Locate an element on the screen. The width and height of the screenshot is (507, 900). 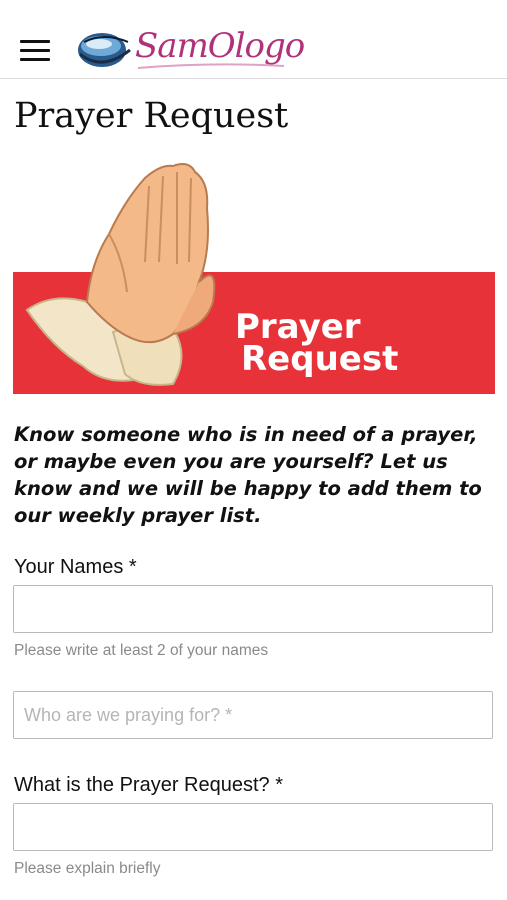
request-hint: Please explain briefly is located at coordinates (87, 868).